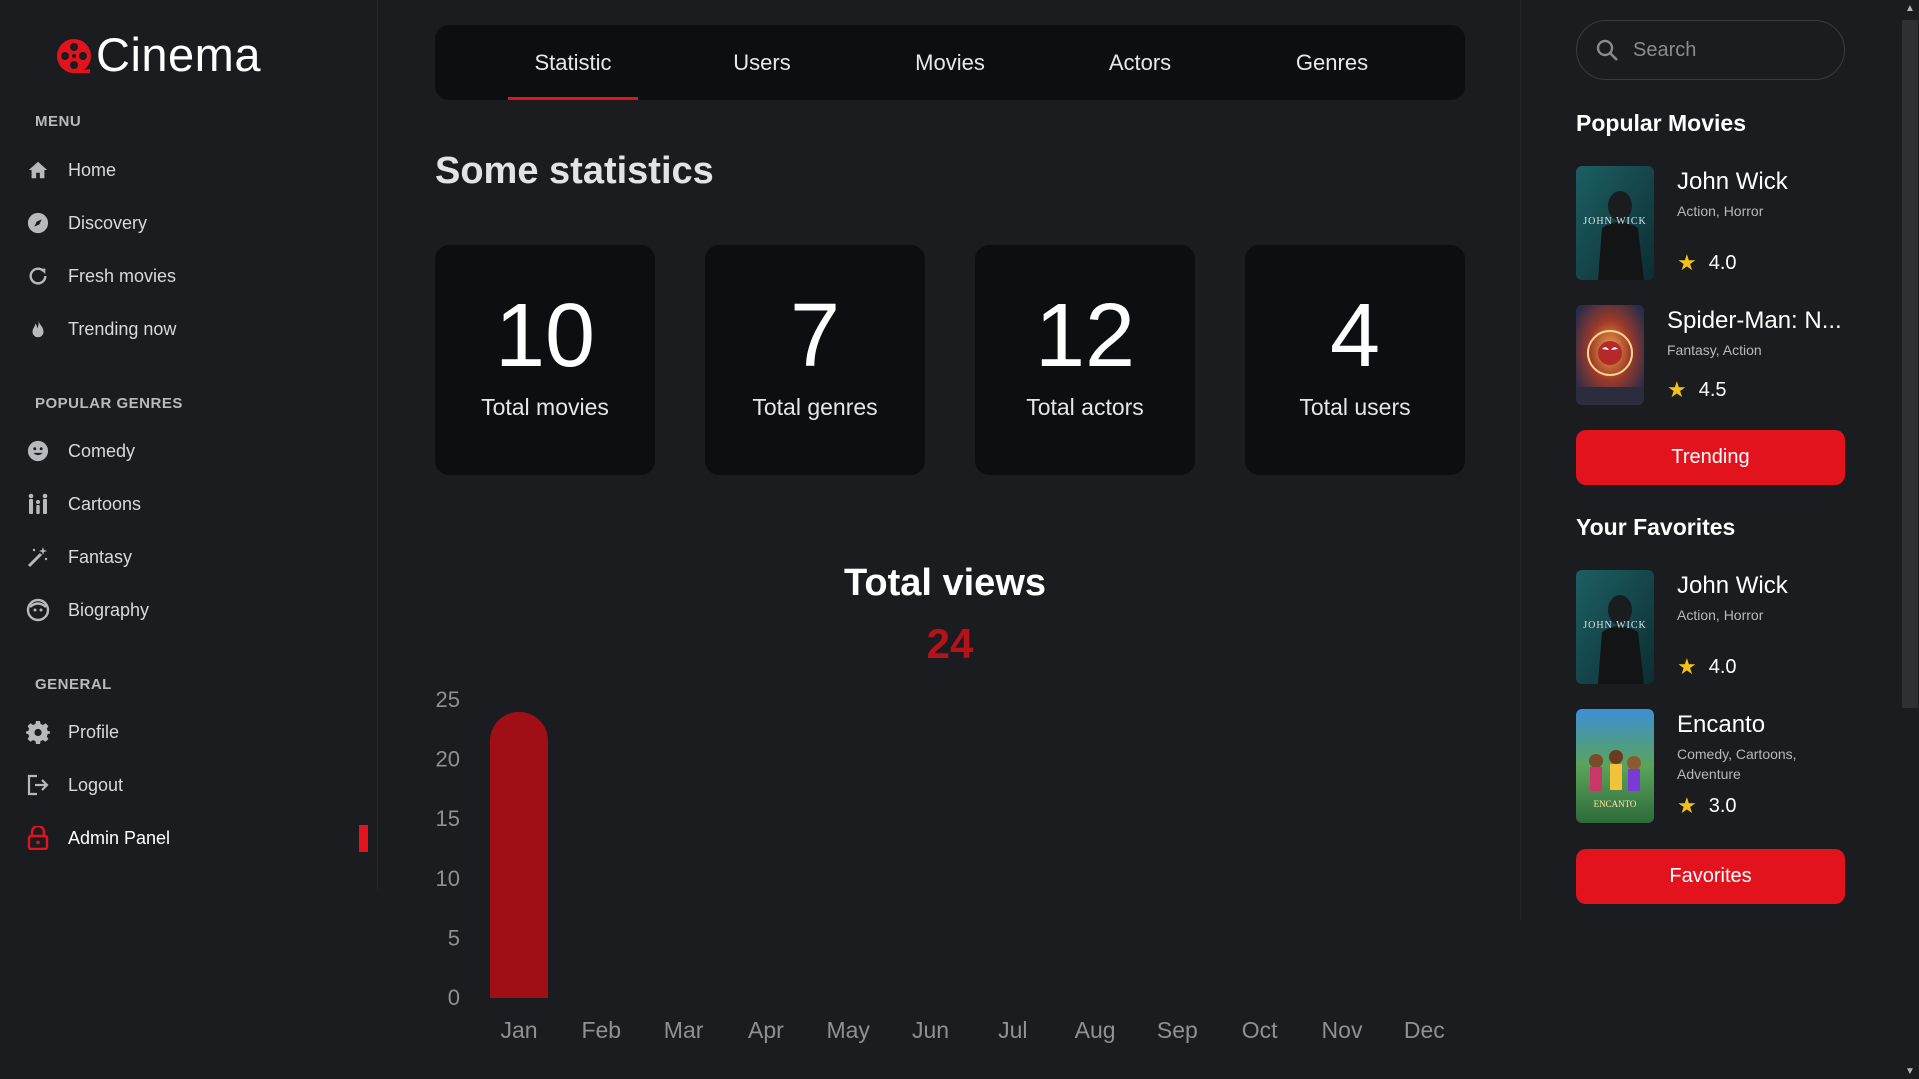 This screenshot has width=1919, height=1079. What do you see at coordinates (92, 169) in the screenshot?
I see `nav-item-label: Home` at bounding box center [92, 169].